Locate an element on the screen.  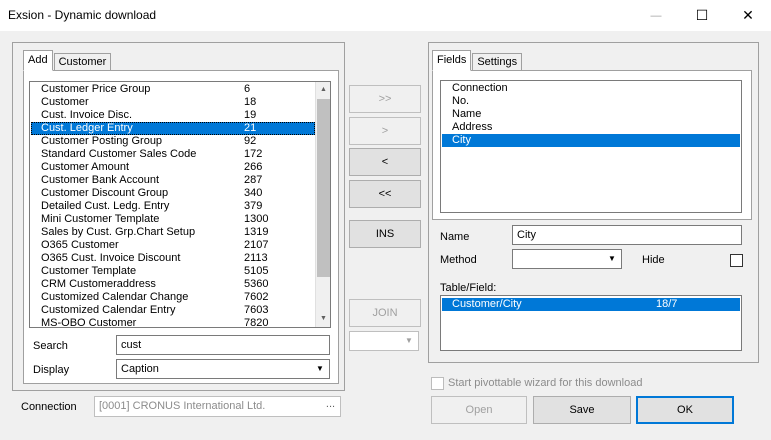
field-list-item: Name is located at coordinates (591, 114).